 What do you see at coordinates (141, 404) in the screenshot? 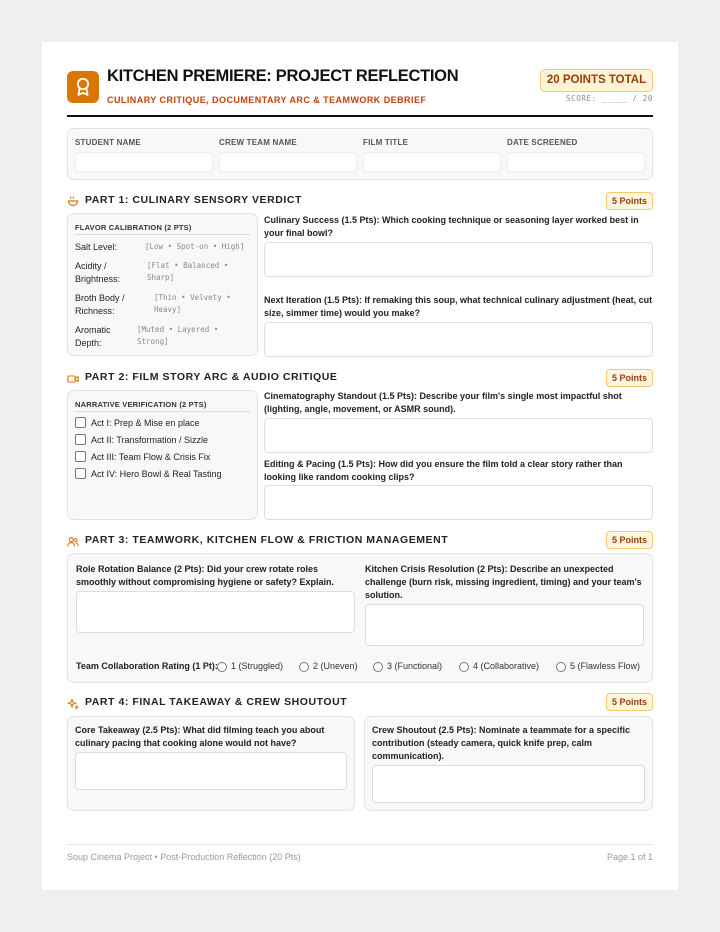
I see `narrative-verification-heading: NARRATIVE VERIFICATION (2 PTS)` at bounding box center [141, 404].